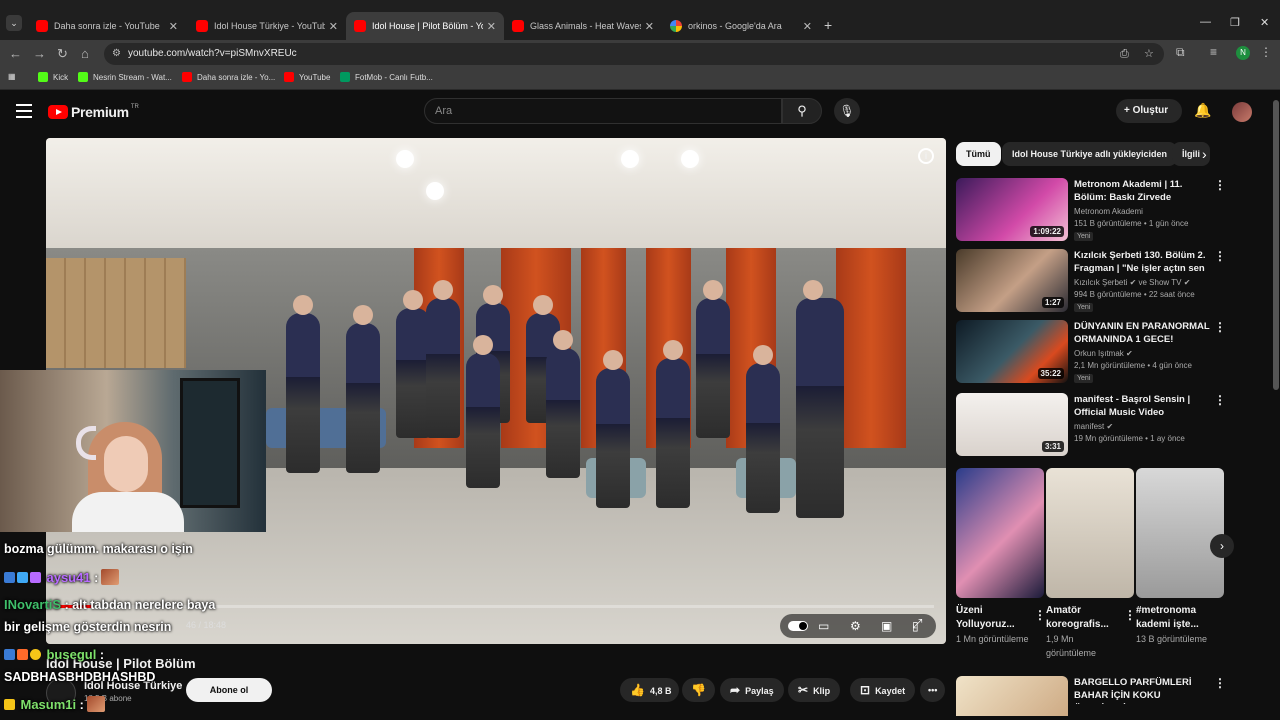 This screenshot has width=1280, height=720. I want to click on like-button: 👍 4,8 B, so click(650, 690).